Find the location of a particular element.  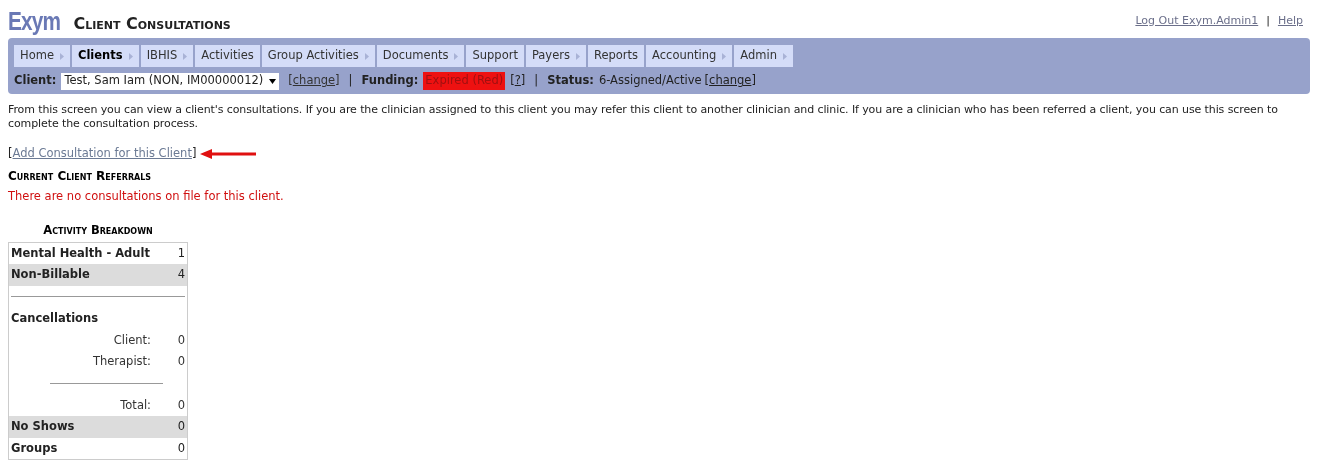

row-label: Therapist: is located at coordinates (121, 362).